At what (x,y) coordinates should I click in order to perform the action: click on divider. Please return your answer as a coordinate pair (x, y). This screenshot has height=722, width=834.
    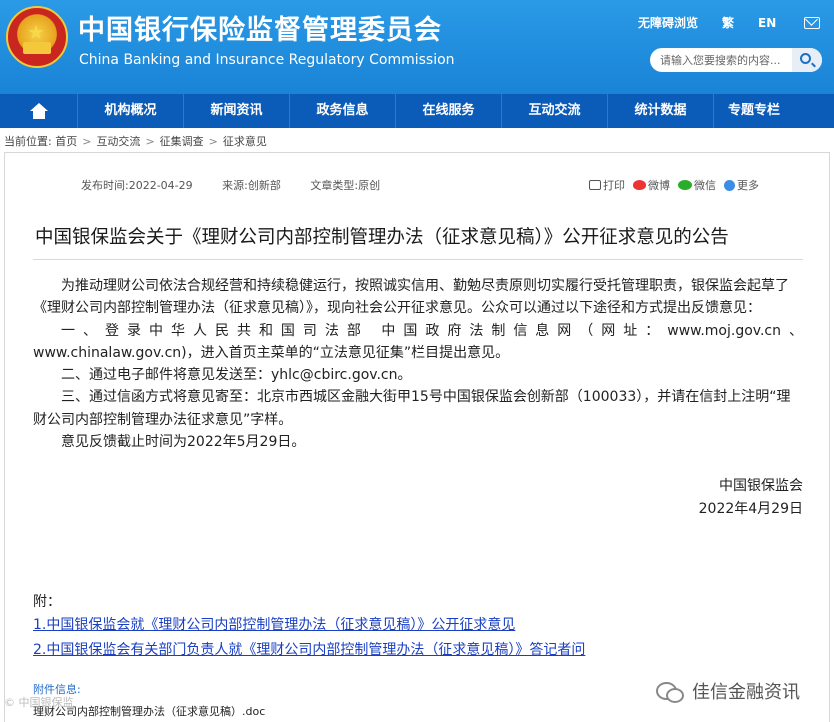
    Looking at the image, I should click on (418, 259).